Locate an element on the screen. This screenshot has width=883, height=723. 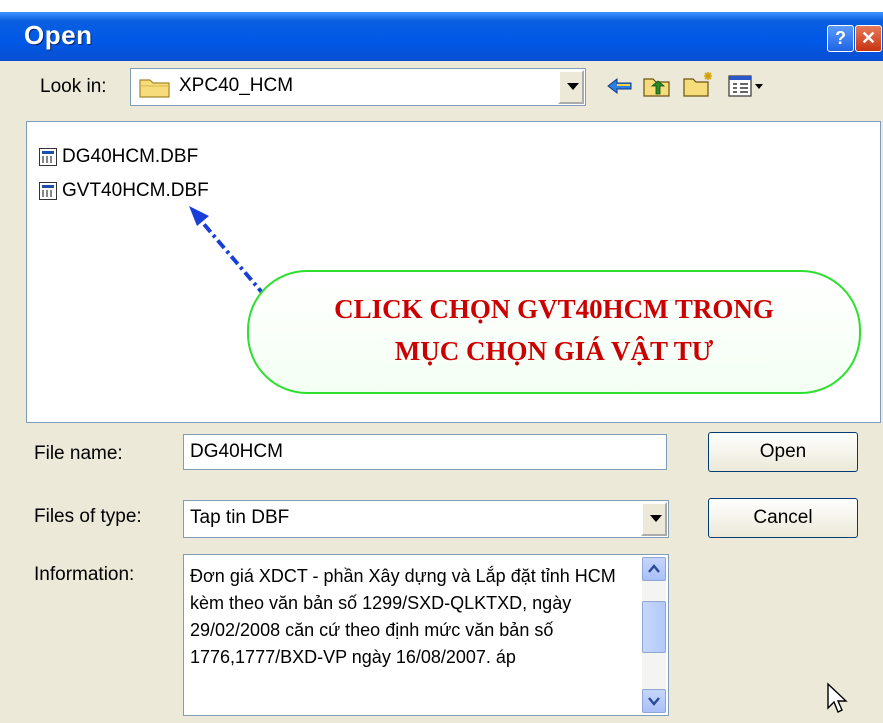
up-folder-icon is located at coordinates (657, 88).